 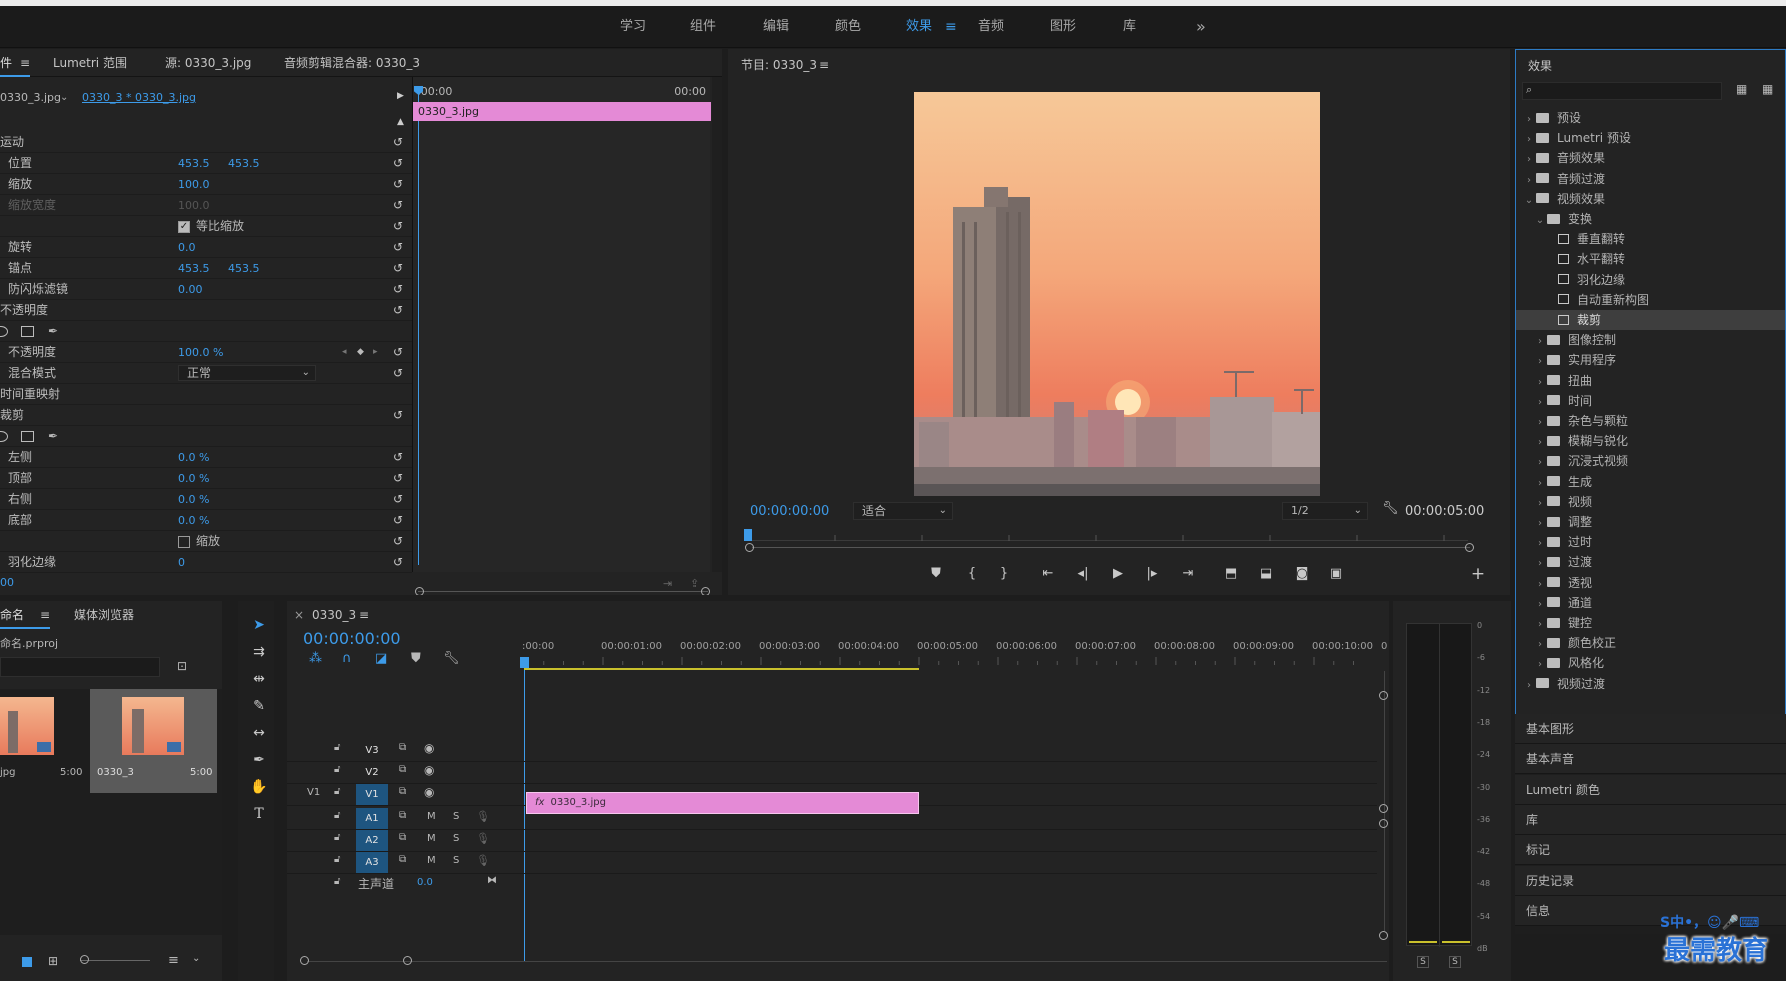 What do you see at coordinates (372, 818) in the screenshot?
I see `track-target-button: A1` at bounding box center [372, 818].